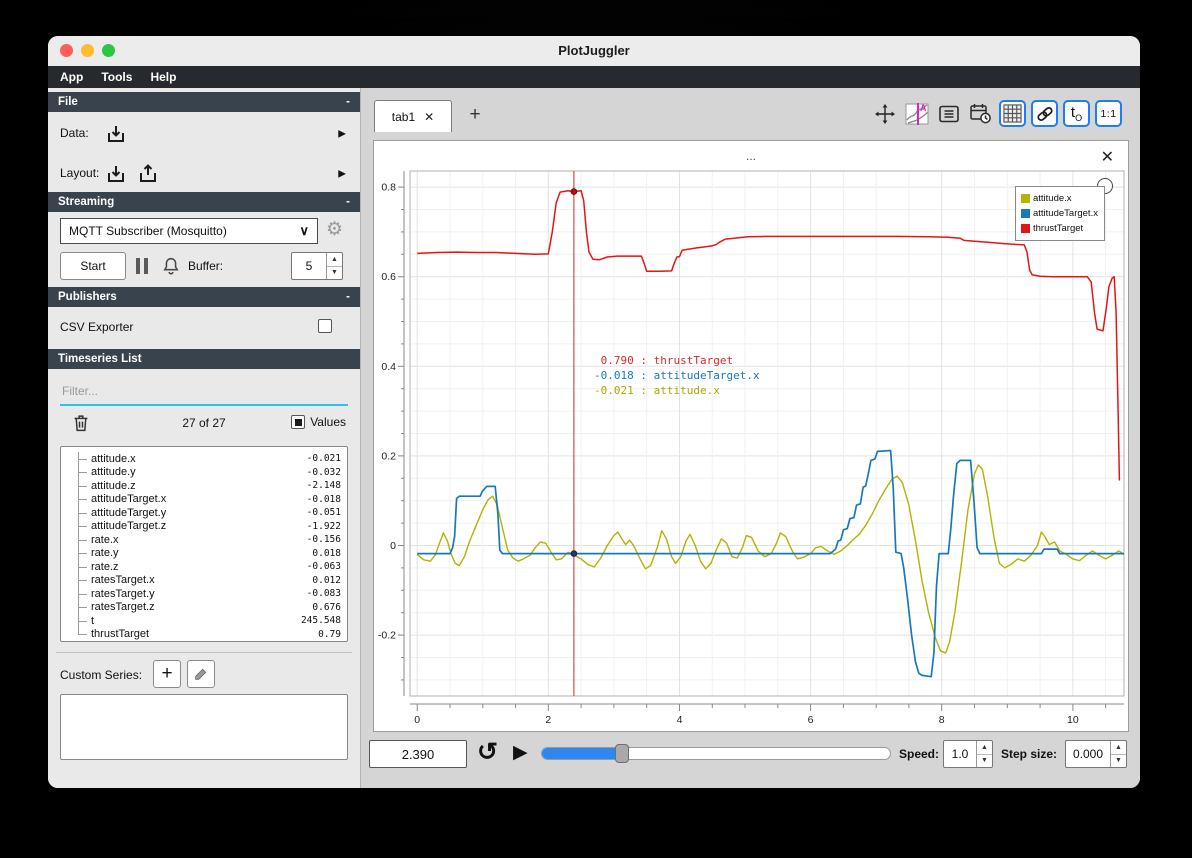 This screenshot has width=1192, height=858. Describe the element at coordinates (323, 567) in the screenshot. I see `series-value: -0.063` at that location.